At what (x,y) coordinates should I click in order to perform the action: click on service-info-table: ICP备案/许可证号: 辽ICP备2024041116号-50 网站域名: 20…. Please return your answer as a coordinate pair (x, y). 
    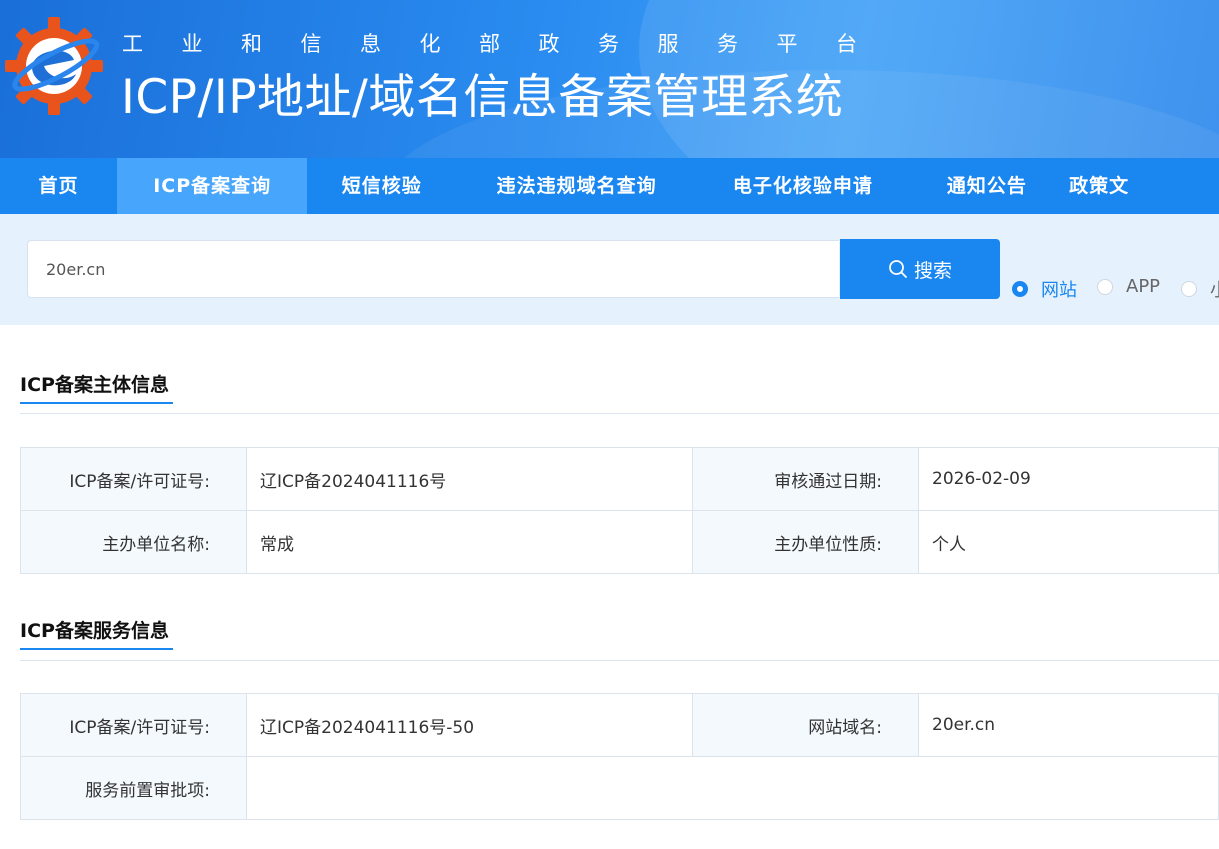
    Looking at the image, I should click on (619, 756).